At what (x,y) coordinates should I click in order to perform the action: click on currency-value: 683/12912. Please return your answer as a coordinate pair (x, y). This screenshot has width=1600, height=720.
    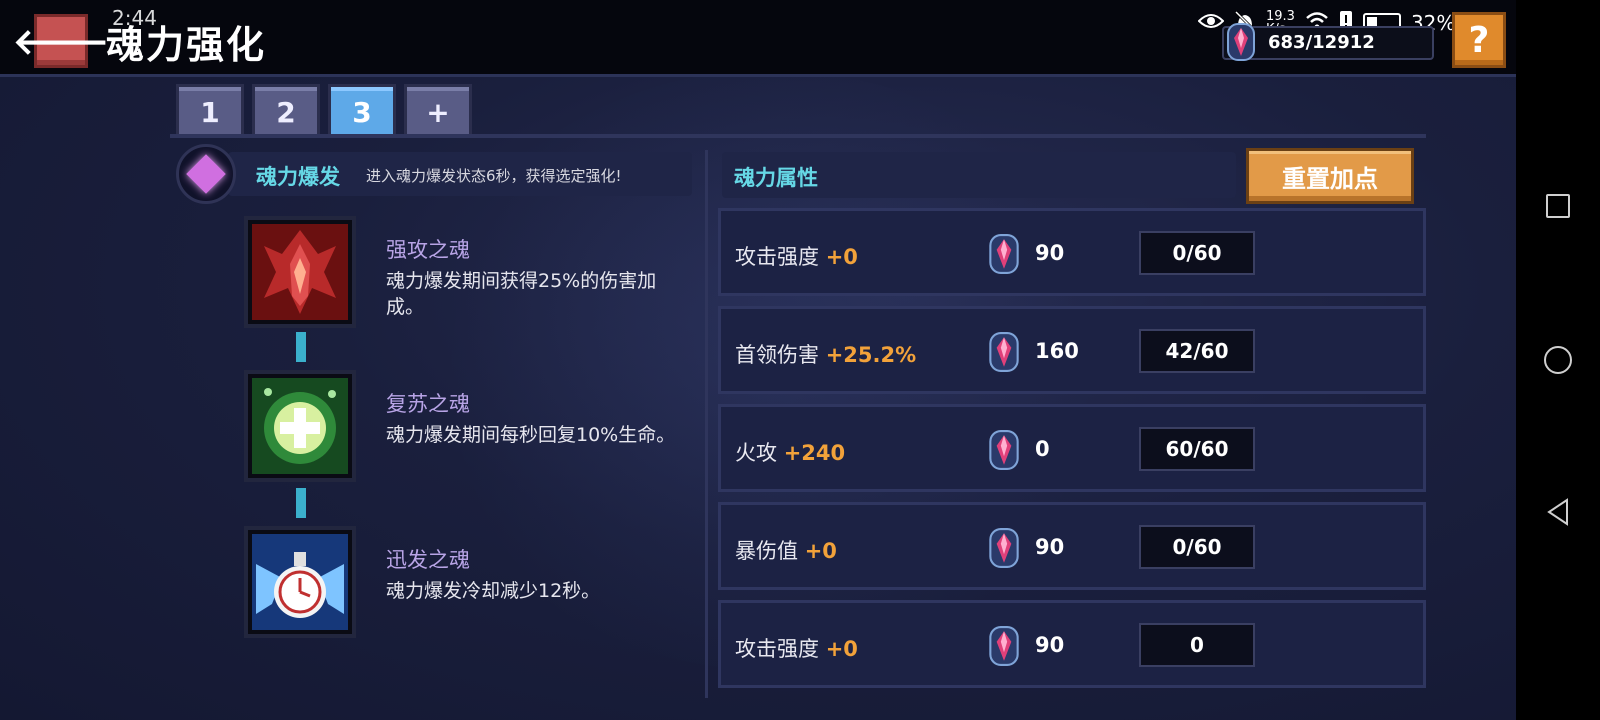
    Looking at the image, I should click on (1321, 42).